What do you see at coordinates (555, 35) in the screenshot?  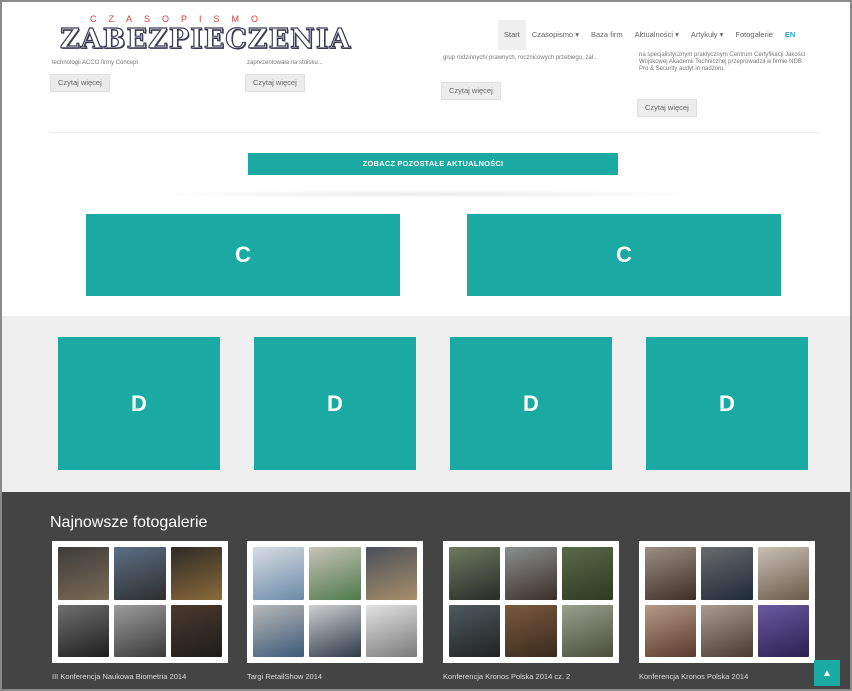 I see `nav-item-czasopismo: Czasopismo ▾` at bounding box center [555, 35].